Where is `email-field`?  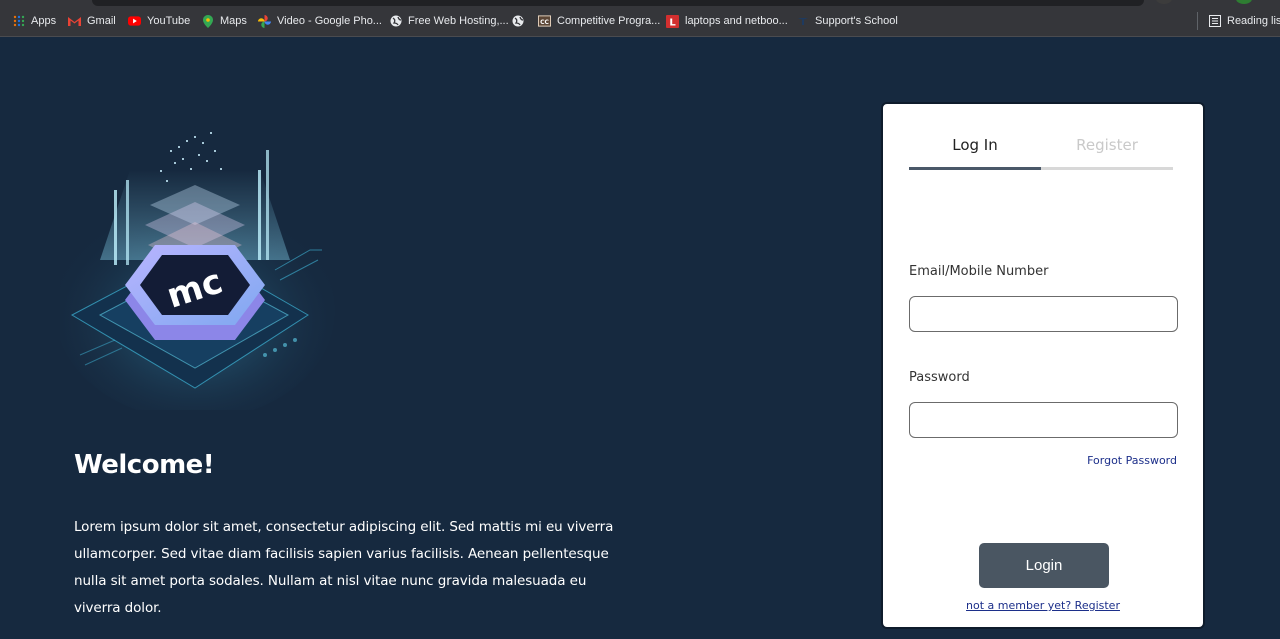
email-field is located at coordinates (1043, 314).